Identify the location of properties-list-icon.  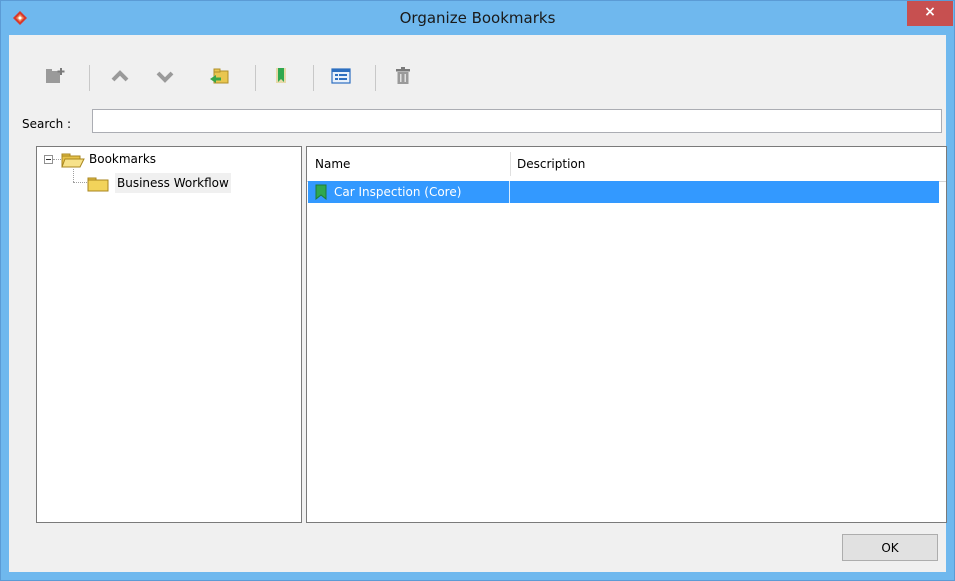
(341, 76).